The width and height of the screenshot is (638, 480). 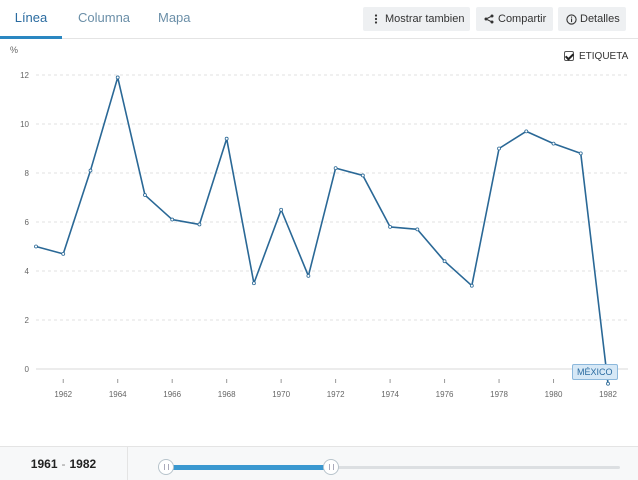 I want to click on x-tick-label: 1968, so click(x=227, y=394).